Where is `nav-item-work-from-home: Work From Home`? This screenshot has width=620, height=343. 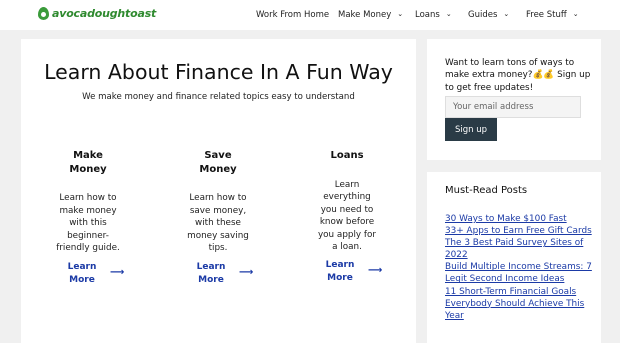
nav-item-work-from-home: Work From Home is located at coordinates (292, 15).